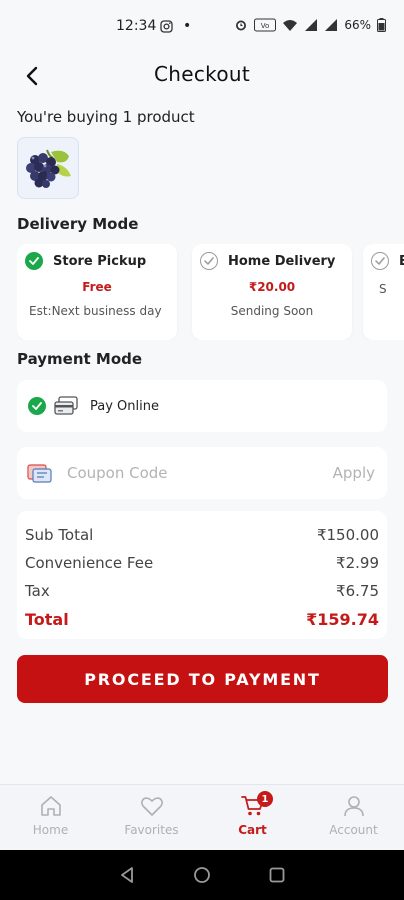 The width and height of the screenshot is (404, 900). Describe the element at coordinates (124, 406) in the screenshot. I see `payment-option-label: Pay Online` at that location.